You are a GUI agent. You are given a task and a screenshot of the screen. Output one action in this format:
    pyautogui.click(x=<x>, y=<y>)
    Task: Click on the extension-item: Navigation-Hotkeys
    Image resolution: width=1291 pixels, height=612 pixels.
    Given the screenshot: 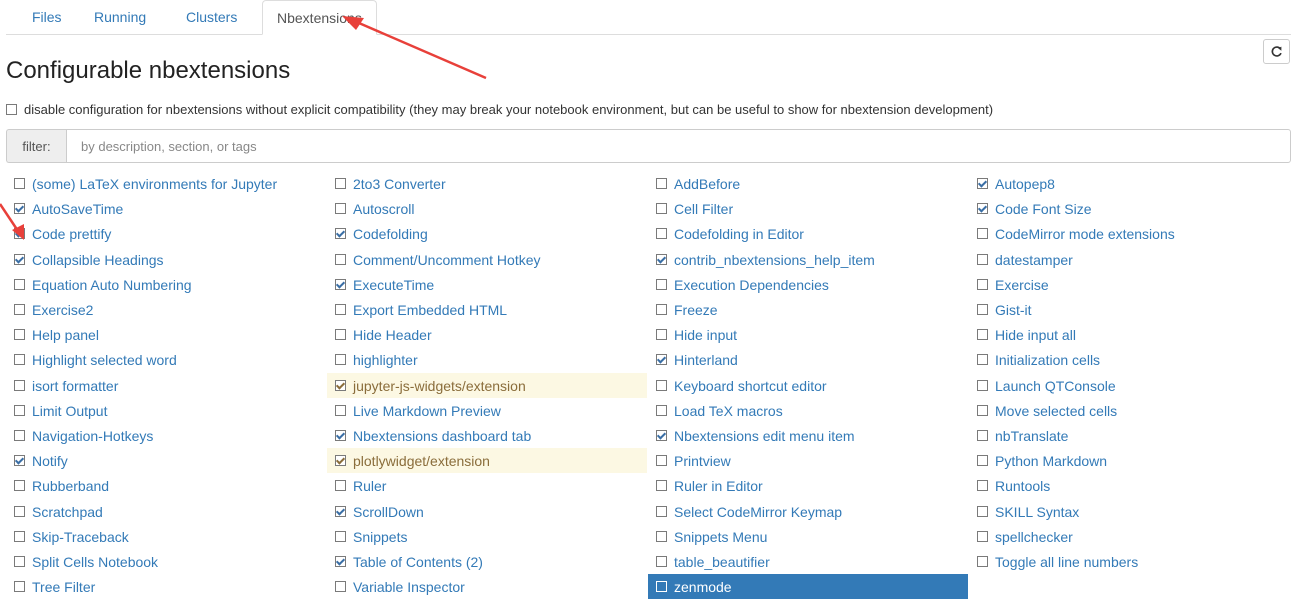 What is the action you would take?
    pyautogui.click(x=166, y=435)
    